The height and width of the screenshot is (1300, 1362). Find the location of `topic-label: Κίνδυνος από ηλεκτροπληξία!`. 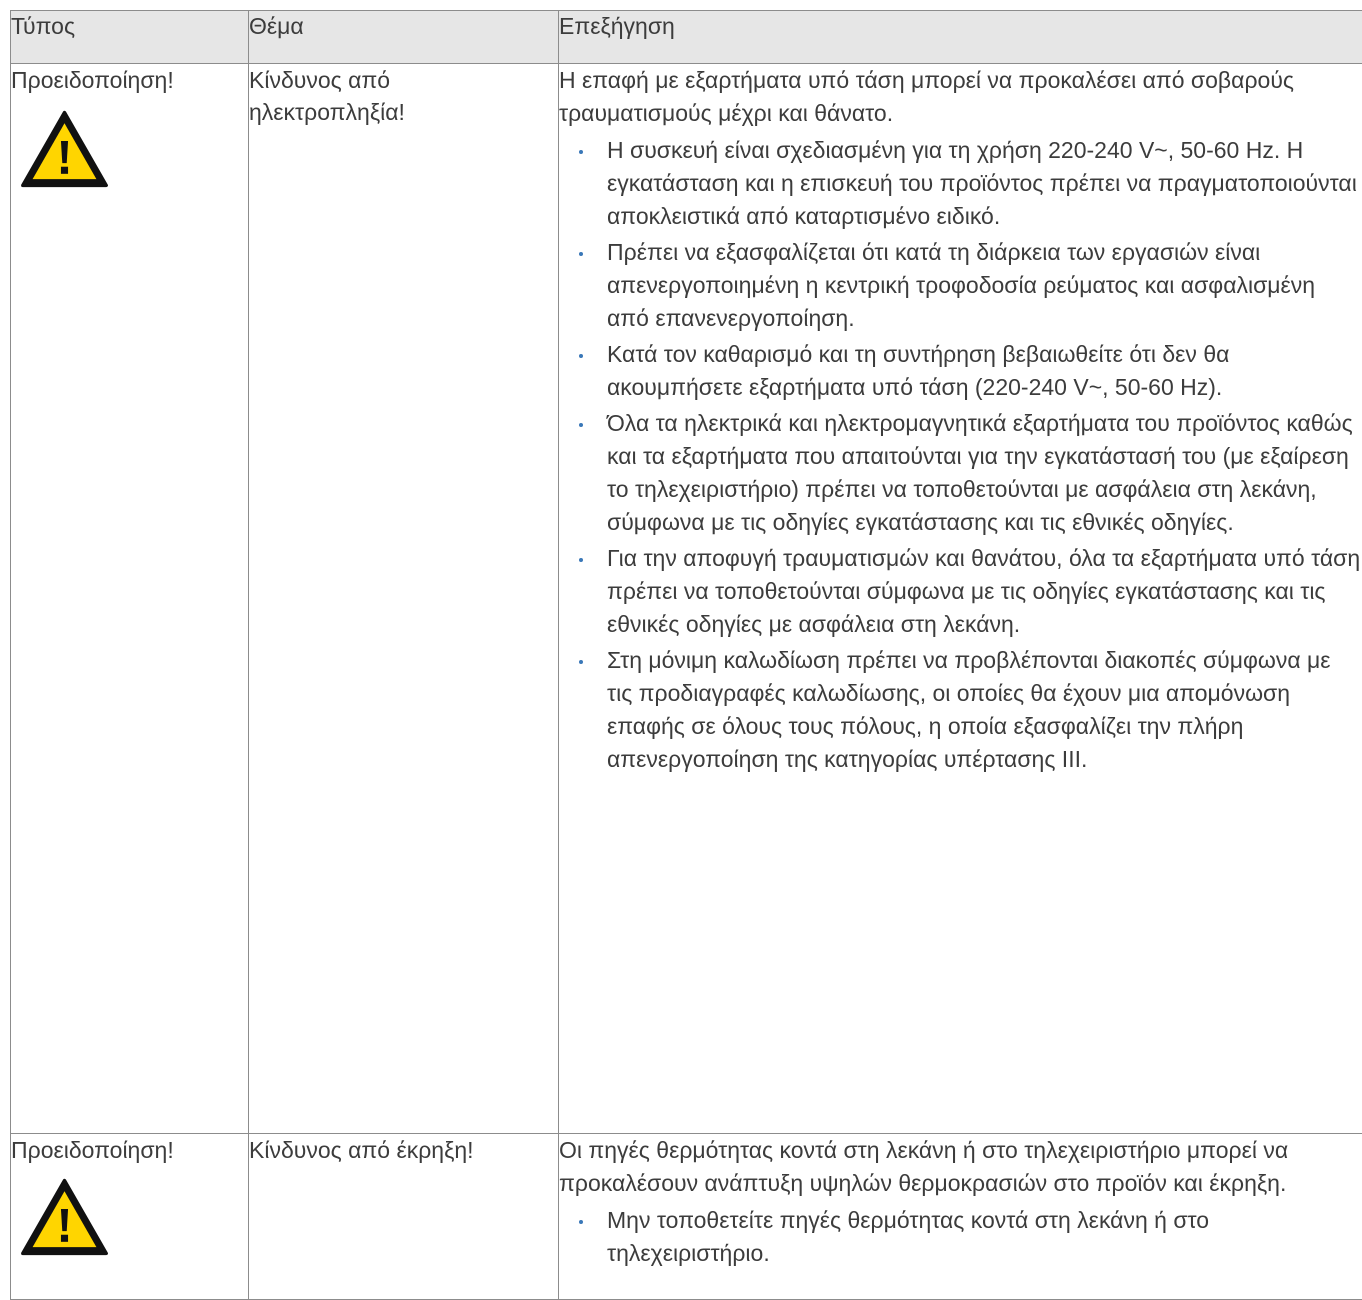

topic-label: Κίνδυνος από ηλεκτροπληξία! is located at coordinates (364, 96).